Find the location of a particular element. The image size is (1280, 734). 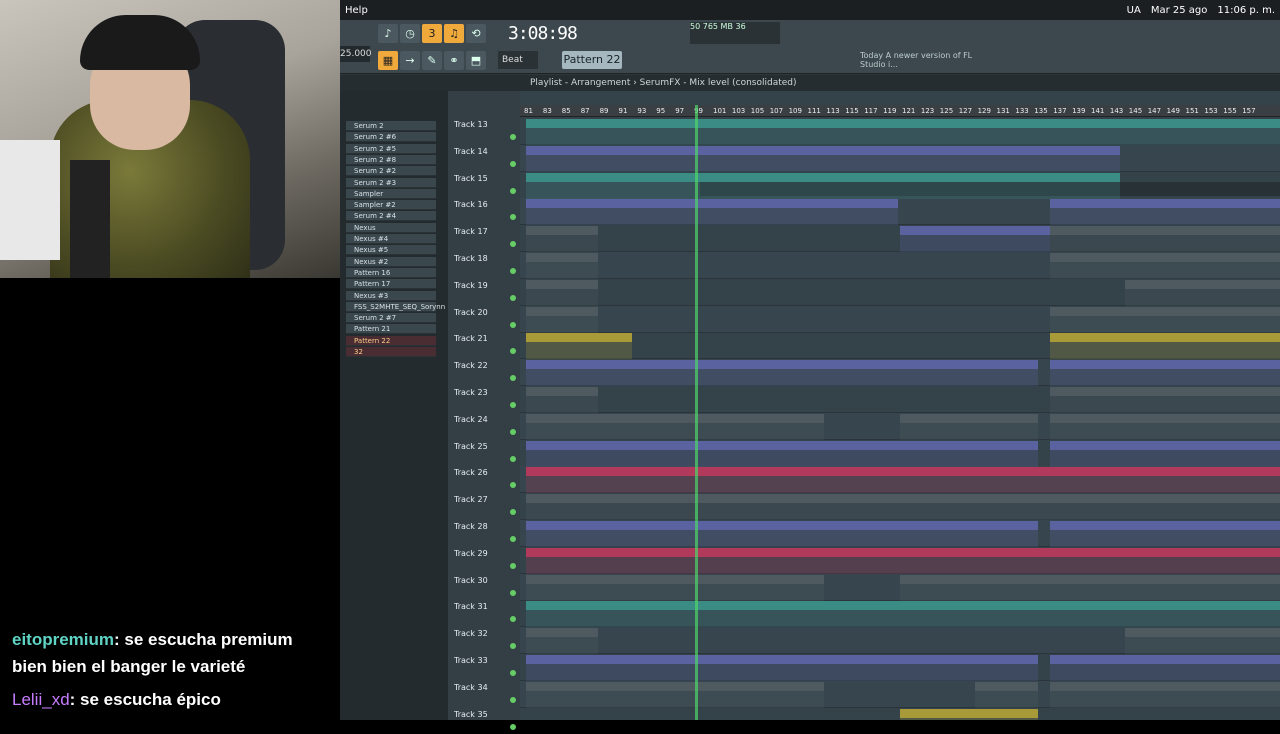

track-header: Track 13 is located at coordinates (485, 131).